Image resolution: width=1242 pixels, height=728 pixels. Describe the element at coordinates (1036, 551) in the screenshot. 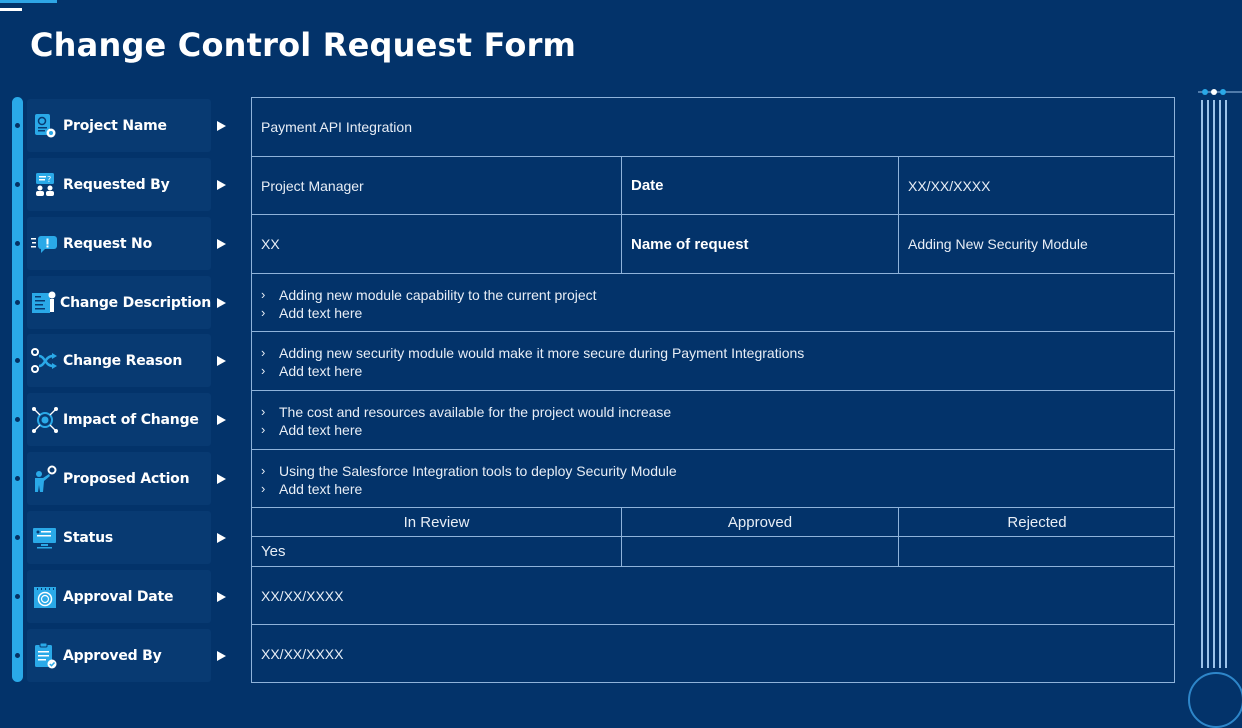

I see `status-rejected-value` at that location.